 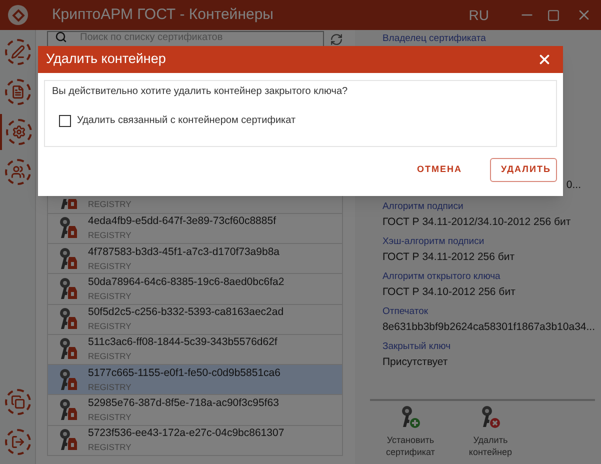 What do you see at coordinates (18, 15) in the screenshot?
I see `app-logo-icon` at bounding box center [18, 15].